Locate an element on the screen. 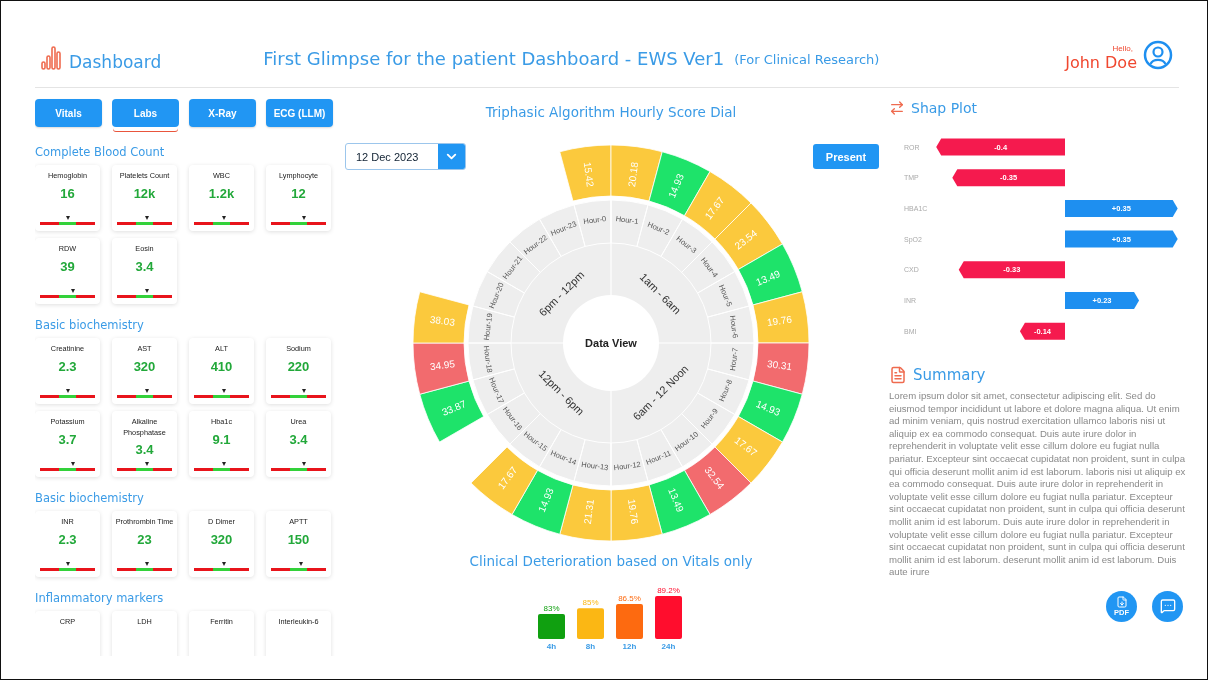 The height and width of the screenshot is (680, 1208). test-value: 150 is located at coordinates (298, 539).